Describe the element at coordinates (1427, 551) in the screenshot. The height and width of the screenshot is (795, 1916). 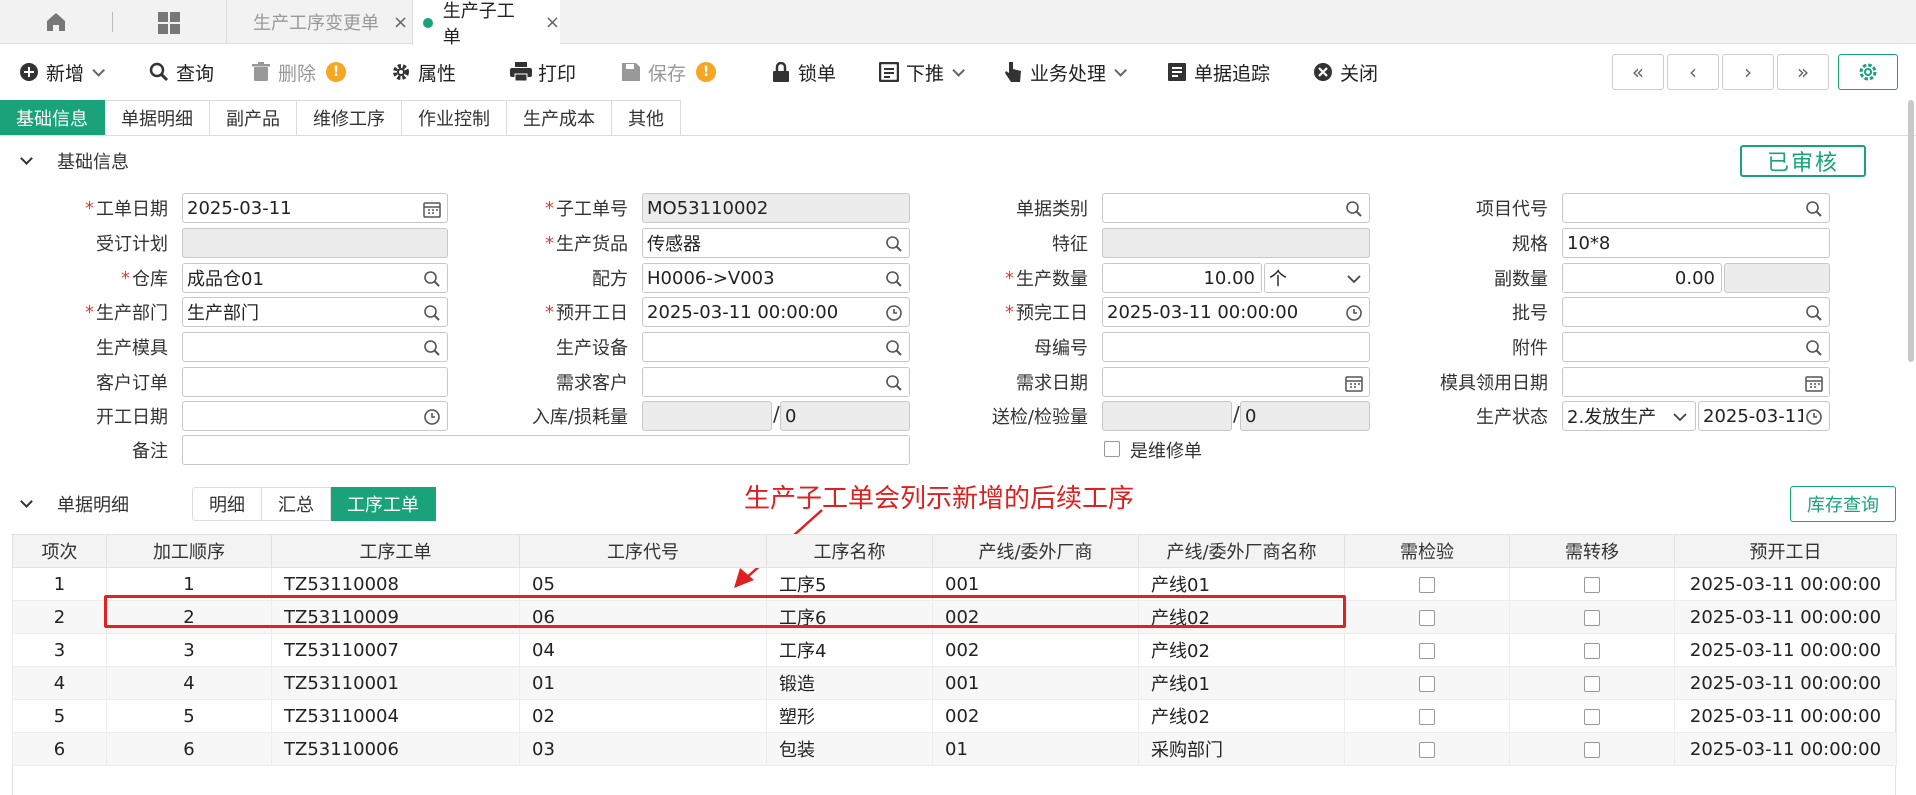
I see `col-header-need-inspect: 需检验` at that location.